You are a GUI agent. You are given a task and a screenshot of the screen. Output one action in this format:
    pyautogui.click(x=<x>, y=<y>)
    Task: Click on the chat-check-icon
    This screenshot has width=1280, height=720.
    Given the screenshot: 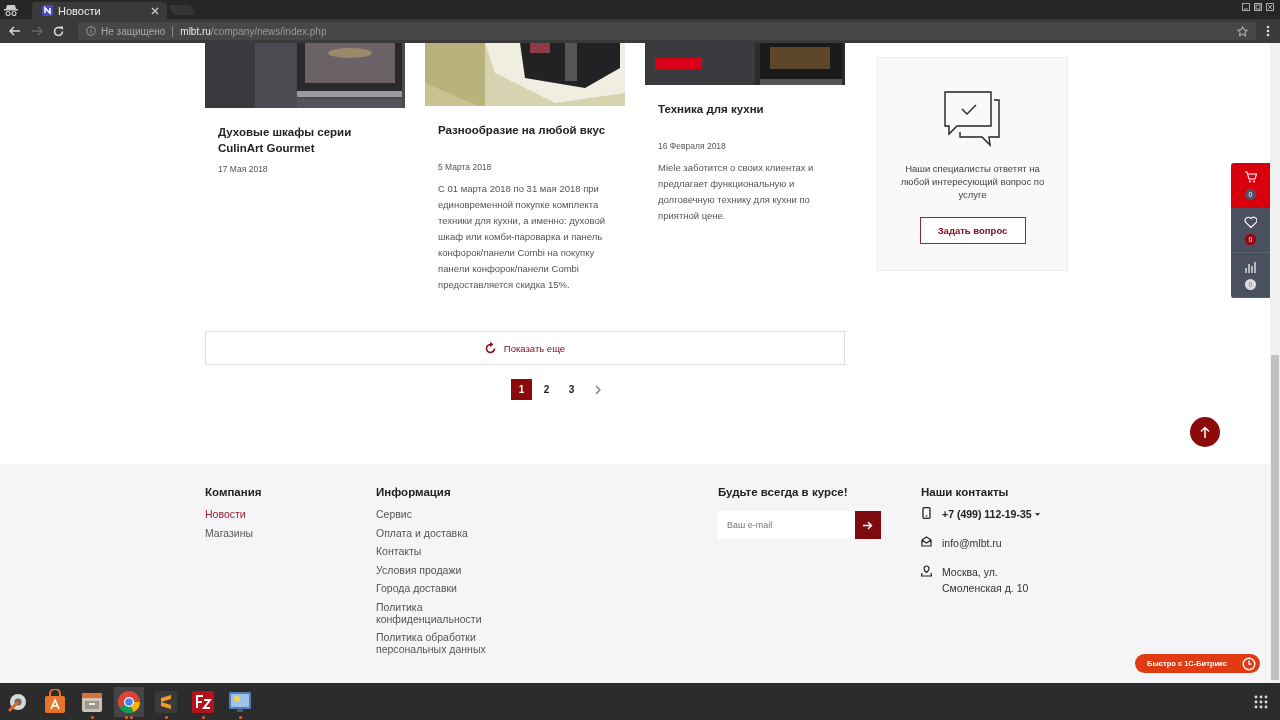 What is the action you would take?
    pyautogui.click(x=972, y=118)
    